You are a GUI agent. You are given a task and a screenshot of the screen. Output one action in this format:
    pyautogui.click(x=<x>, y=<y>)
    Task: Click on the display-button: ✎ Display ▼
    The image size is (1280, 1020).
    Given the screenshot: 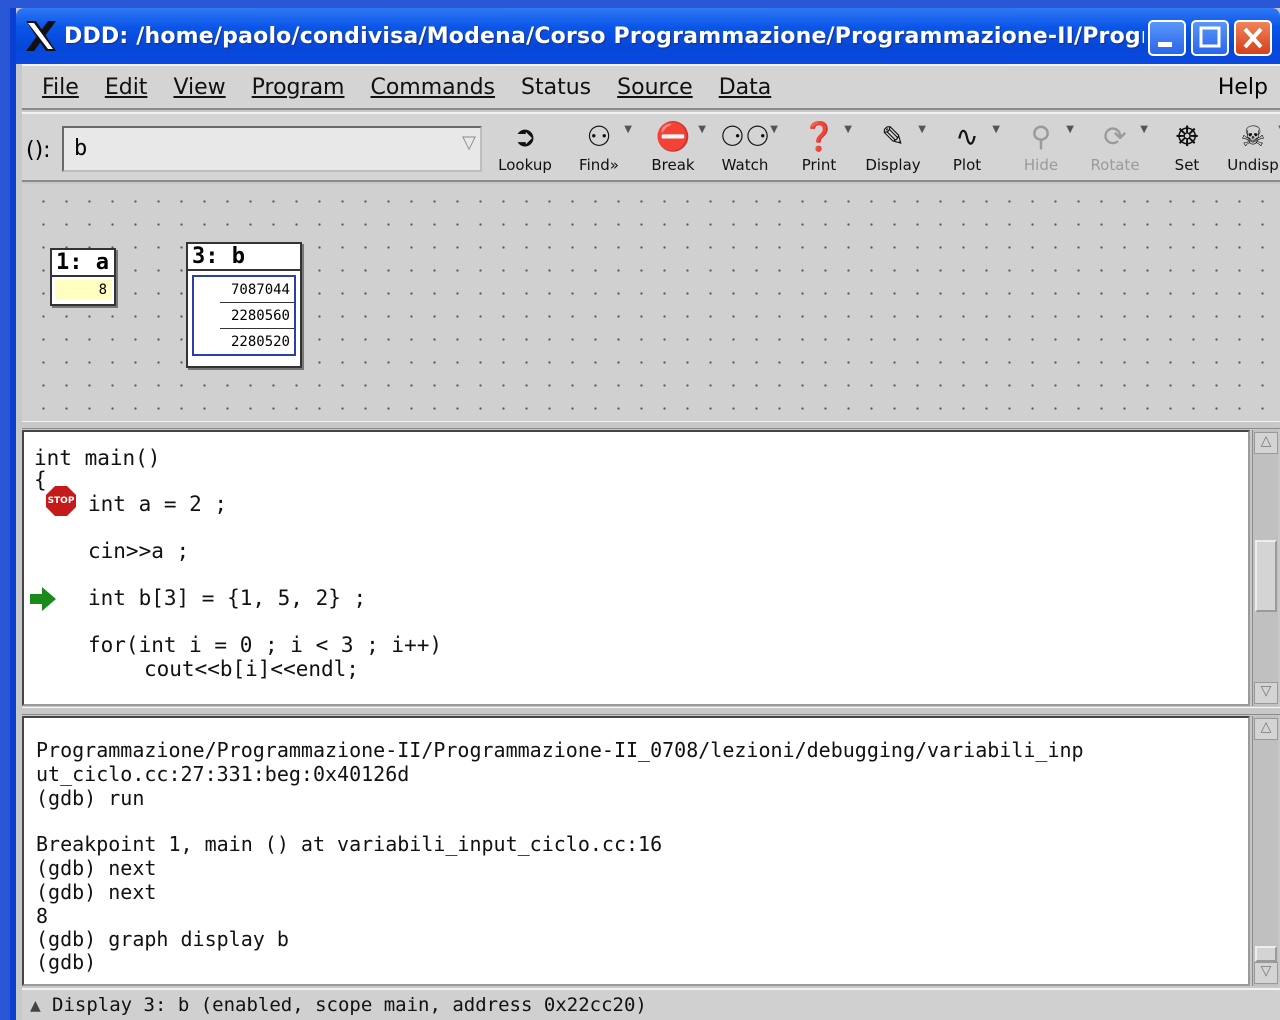 What is the action you would take?
    pyautogui.click(x=893, y=149)
    